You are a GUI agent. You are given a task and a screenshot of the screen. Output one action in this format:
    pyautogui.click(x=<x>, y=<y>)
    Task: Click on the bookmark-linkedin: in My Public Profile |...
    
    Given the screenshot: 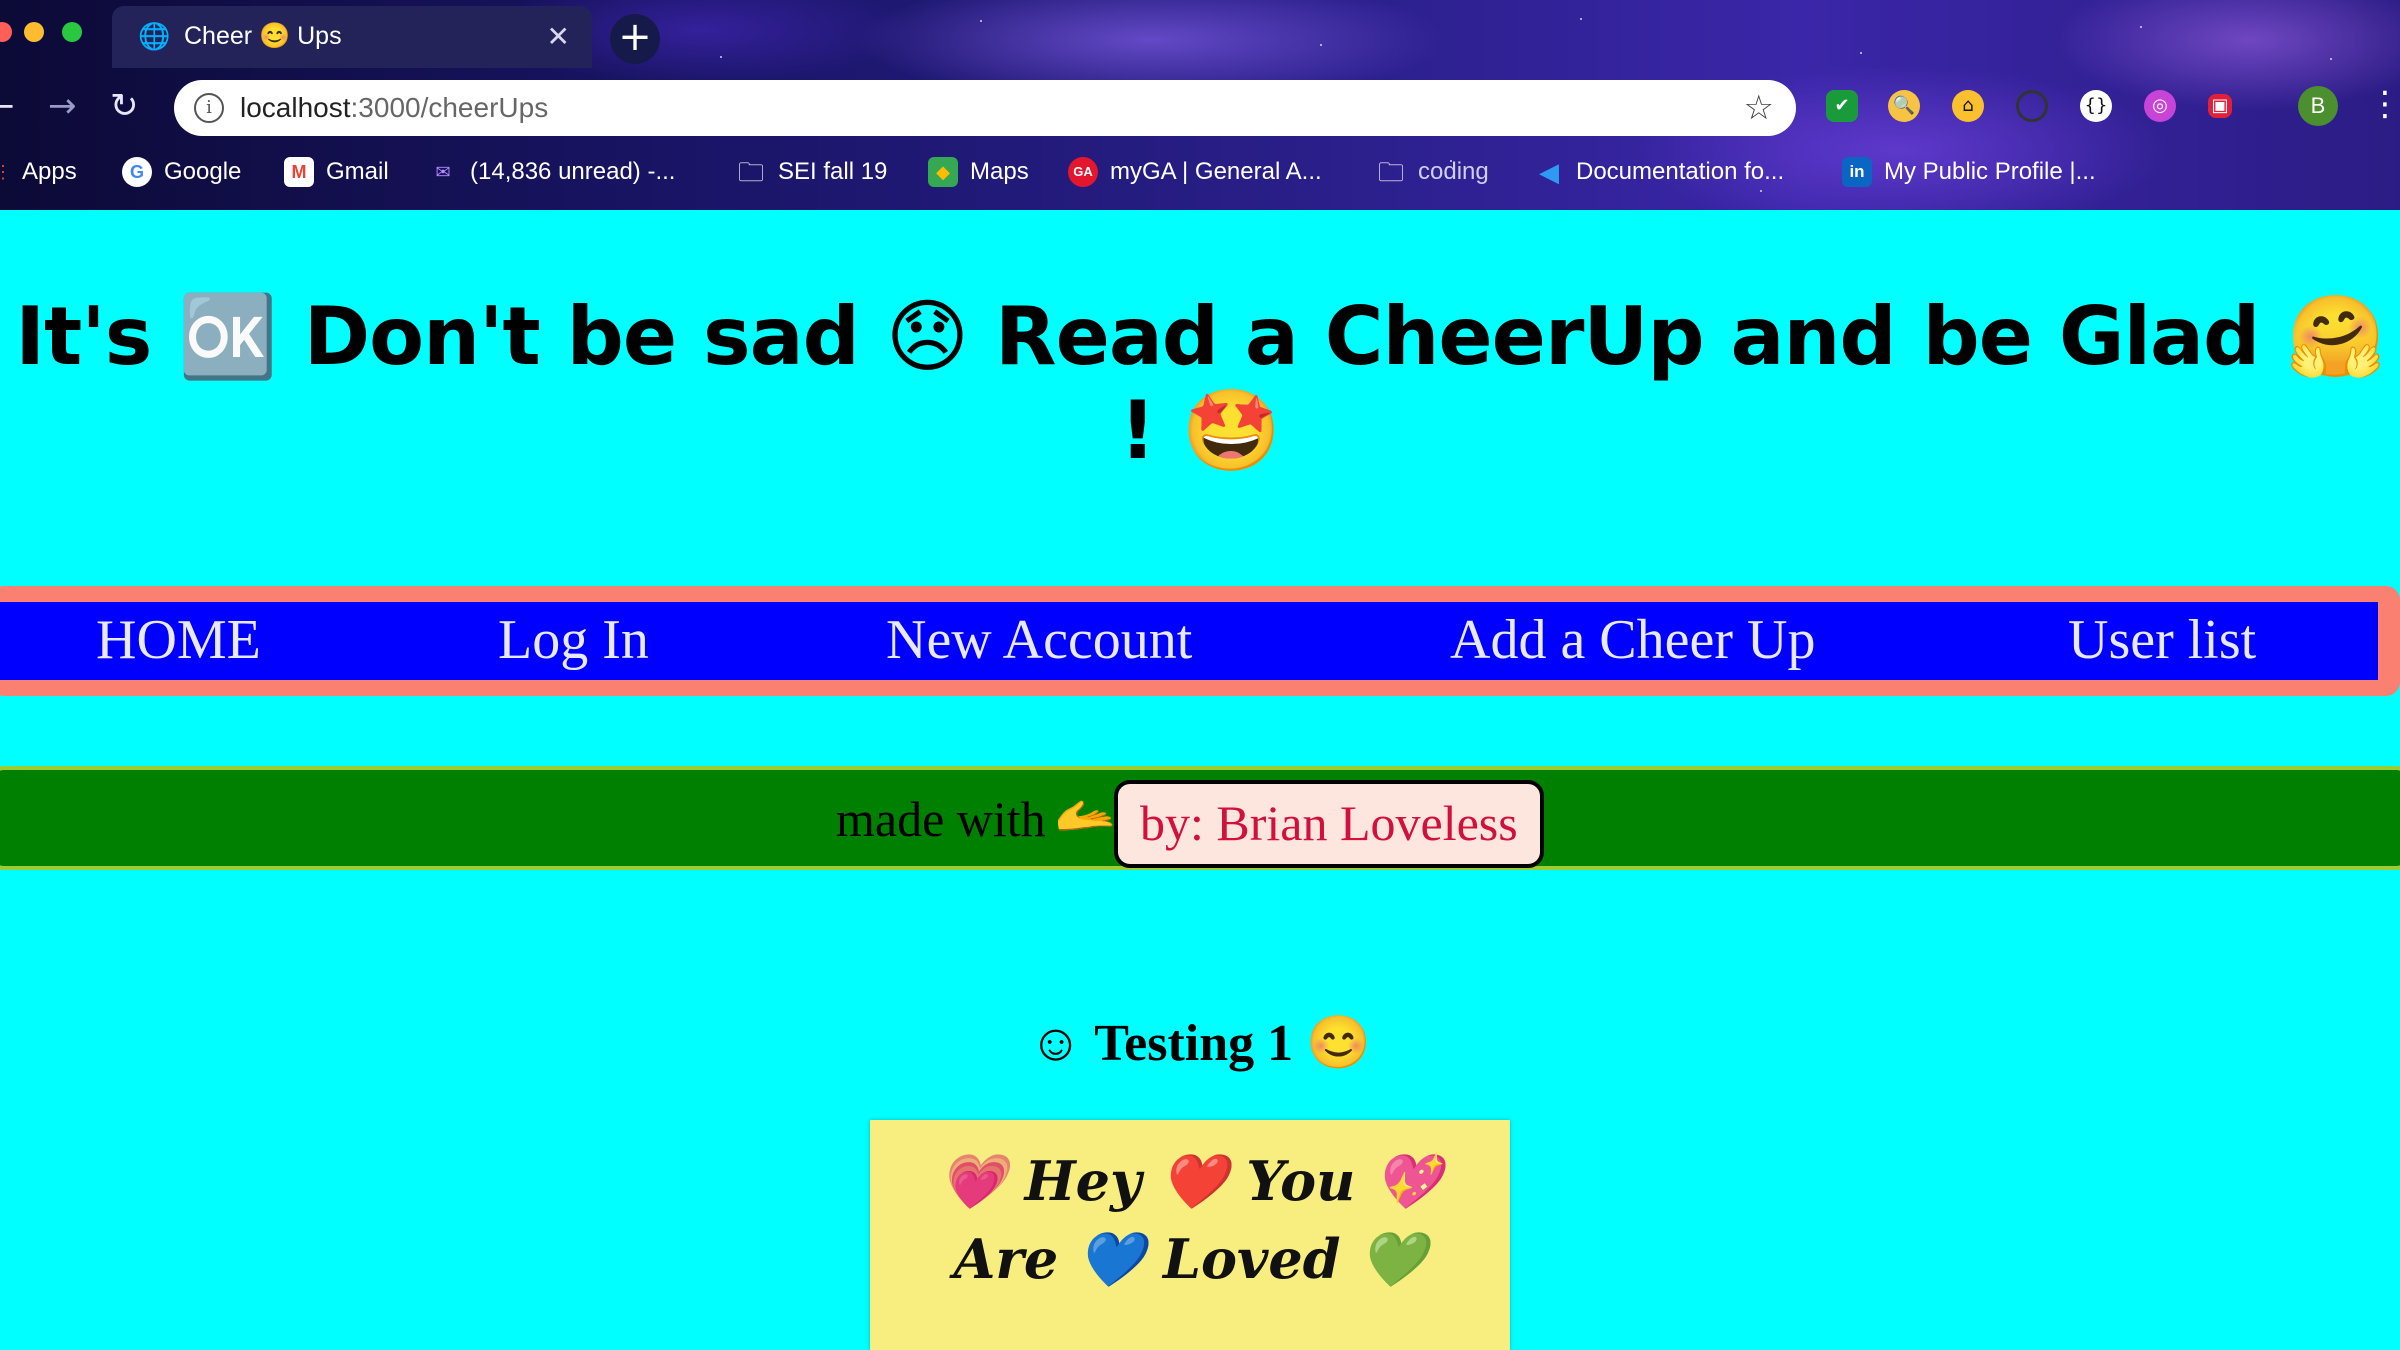 What is the action you would take?
    pyautogui.click(x=1969, y=172)
    